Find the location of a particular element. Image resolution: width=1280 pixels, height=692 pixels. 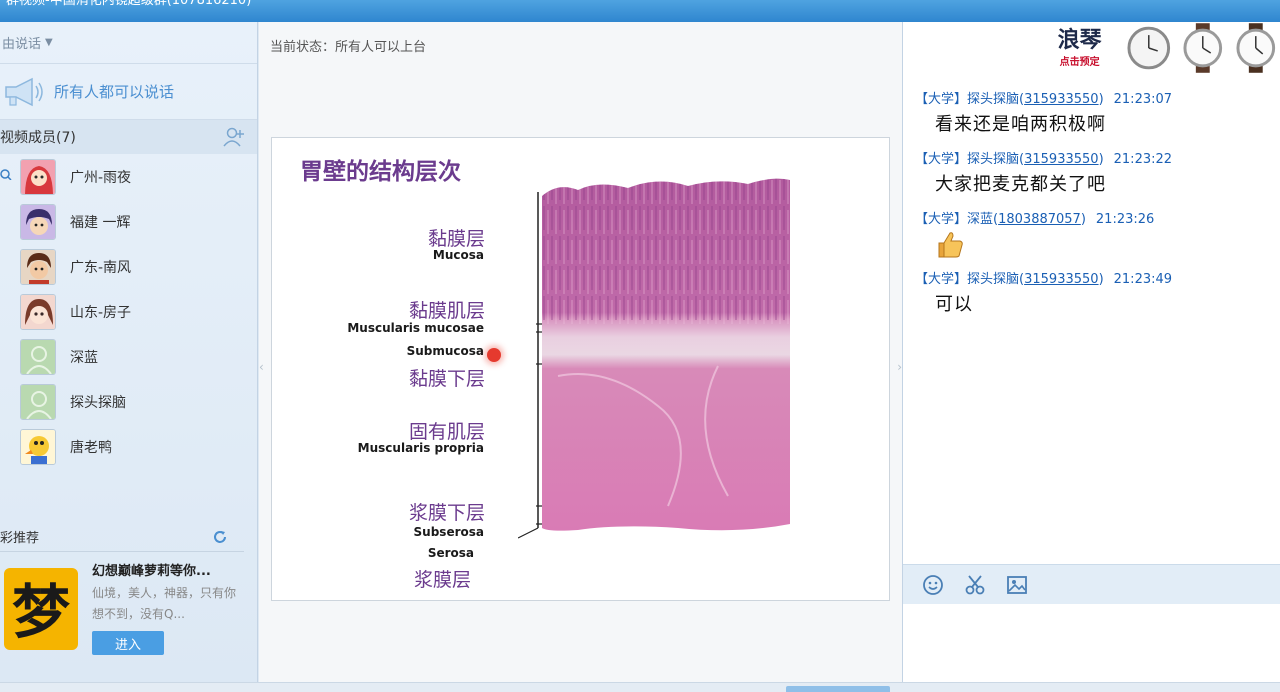

thumbs-up-icon is located at coordinates (950, 245).